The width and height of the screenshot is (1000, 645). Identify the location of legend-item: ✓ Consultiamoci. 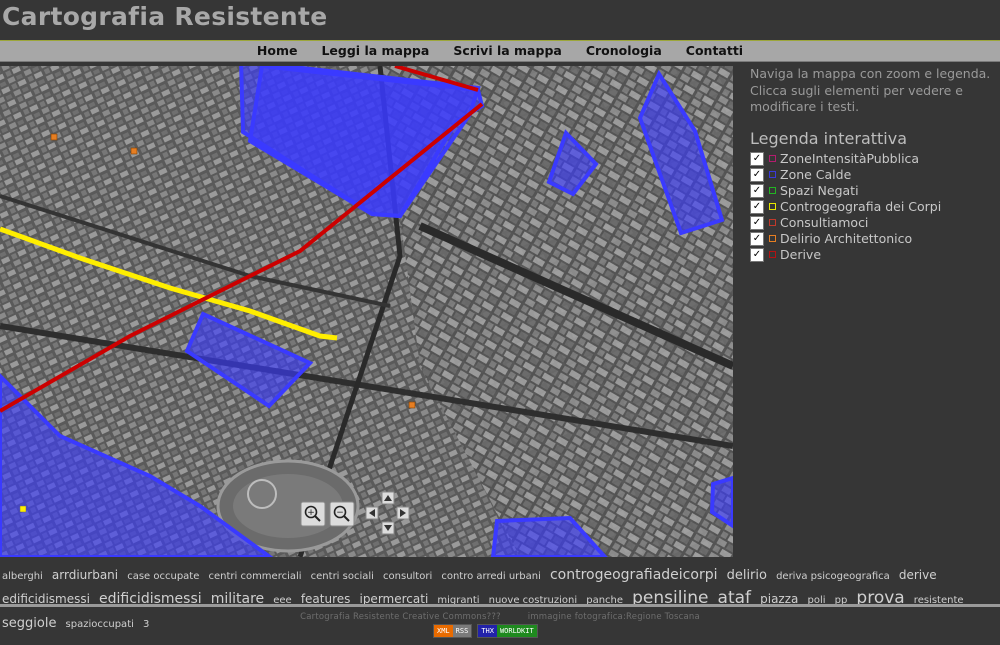
(872, 223).